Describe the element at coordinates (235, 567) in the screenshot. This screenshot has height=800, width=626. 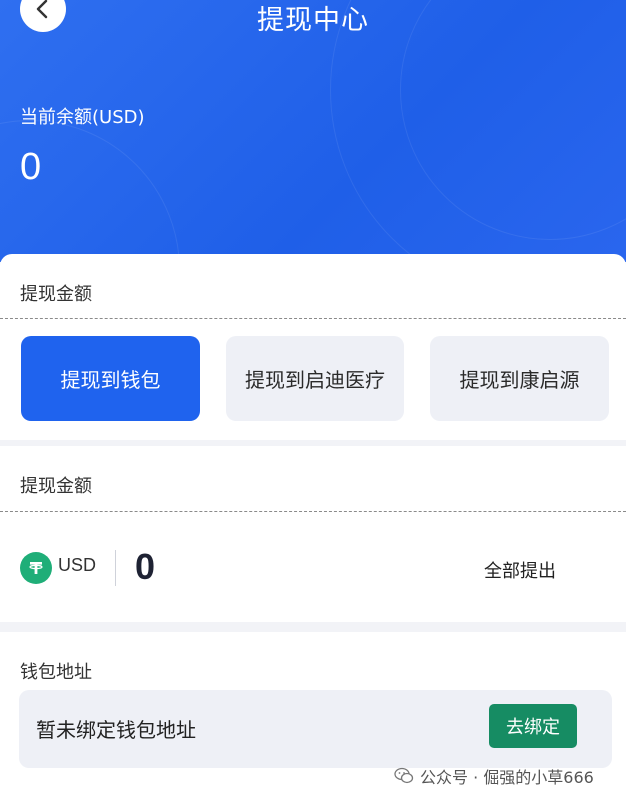
I see `amount-input` at that location.